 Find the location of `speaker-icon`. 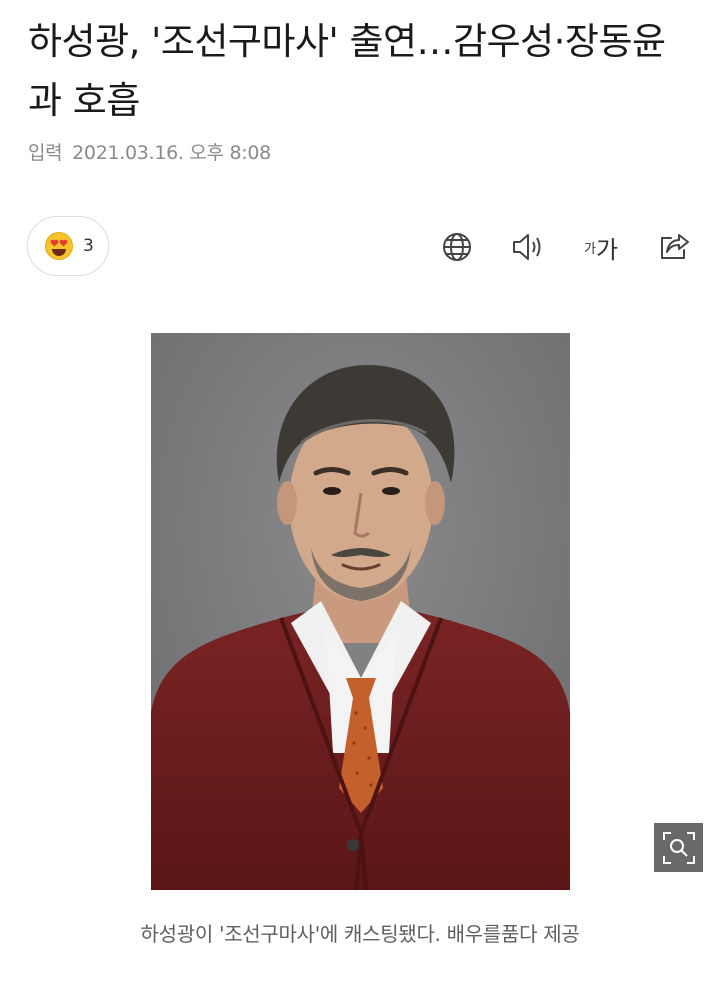

speaker-icon is located at coordinates (527, 247).